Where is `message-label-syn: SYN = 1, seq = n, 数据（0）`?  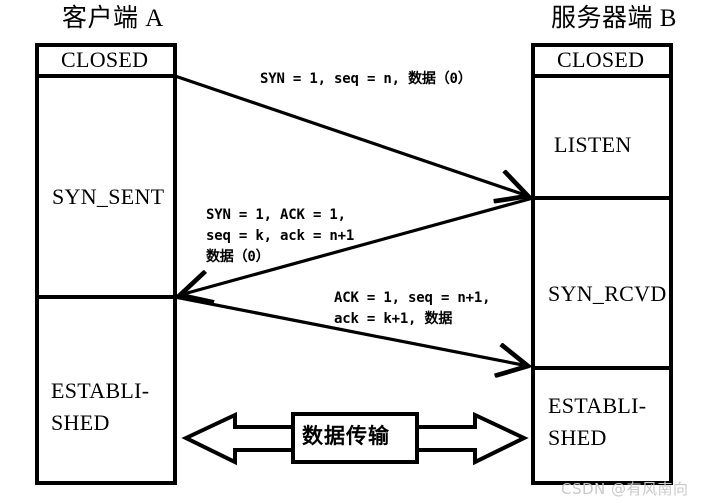
message-label-syn: SYN = 1, seq = n, 数据（0） is located at coordinates (366, 79).